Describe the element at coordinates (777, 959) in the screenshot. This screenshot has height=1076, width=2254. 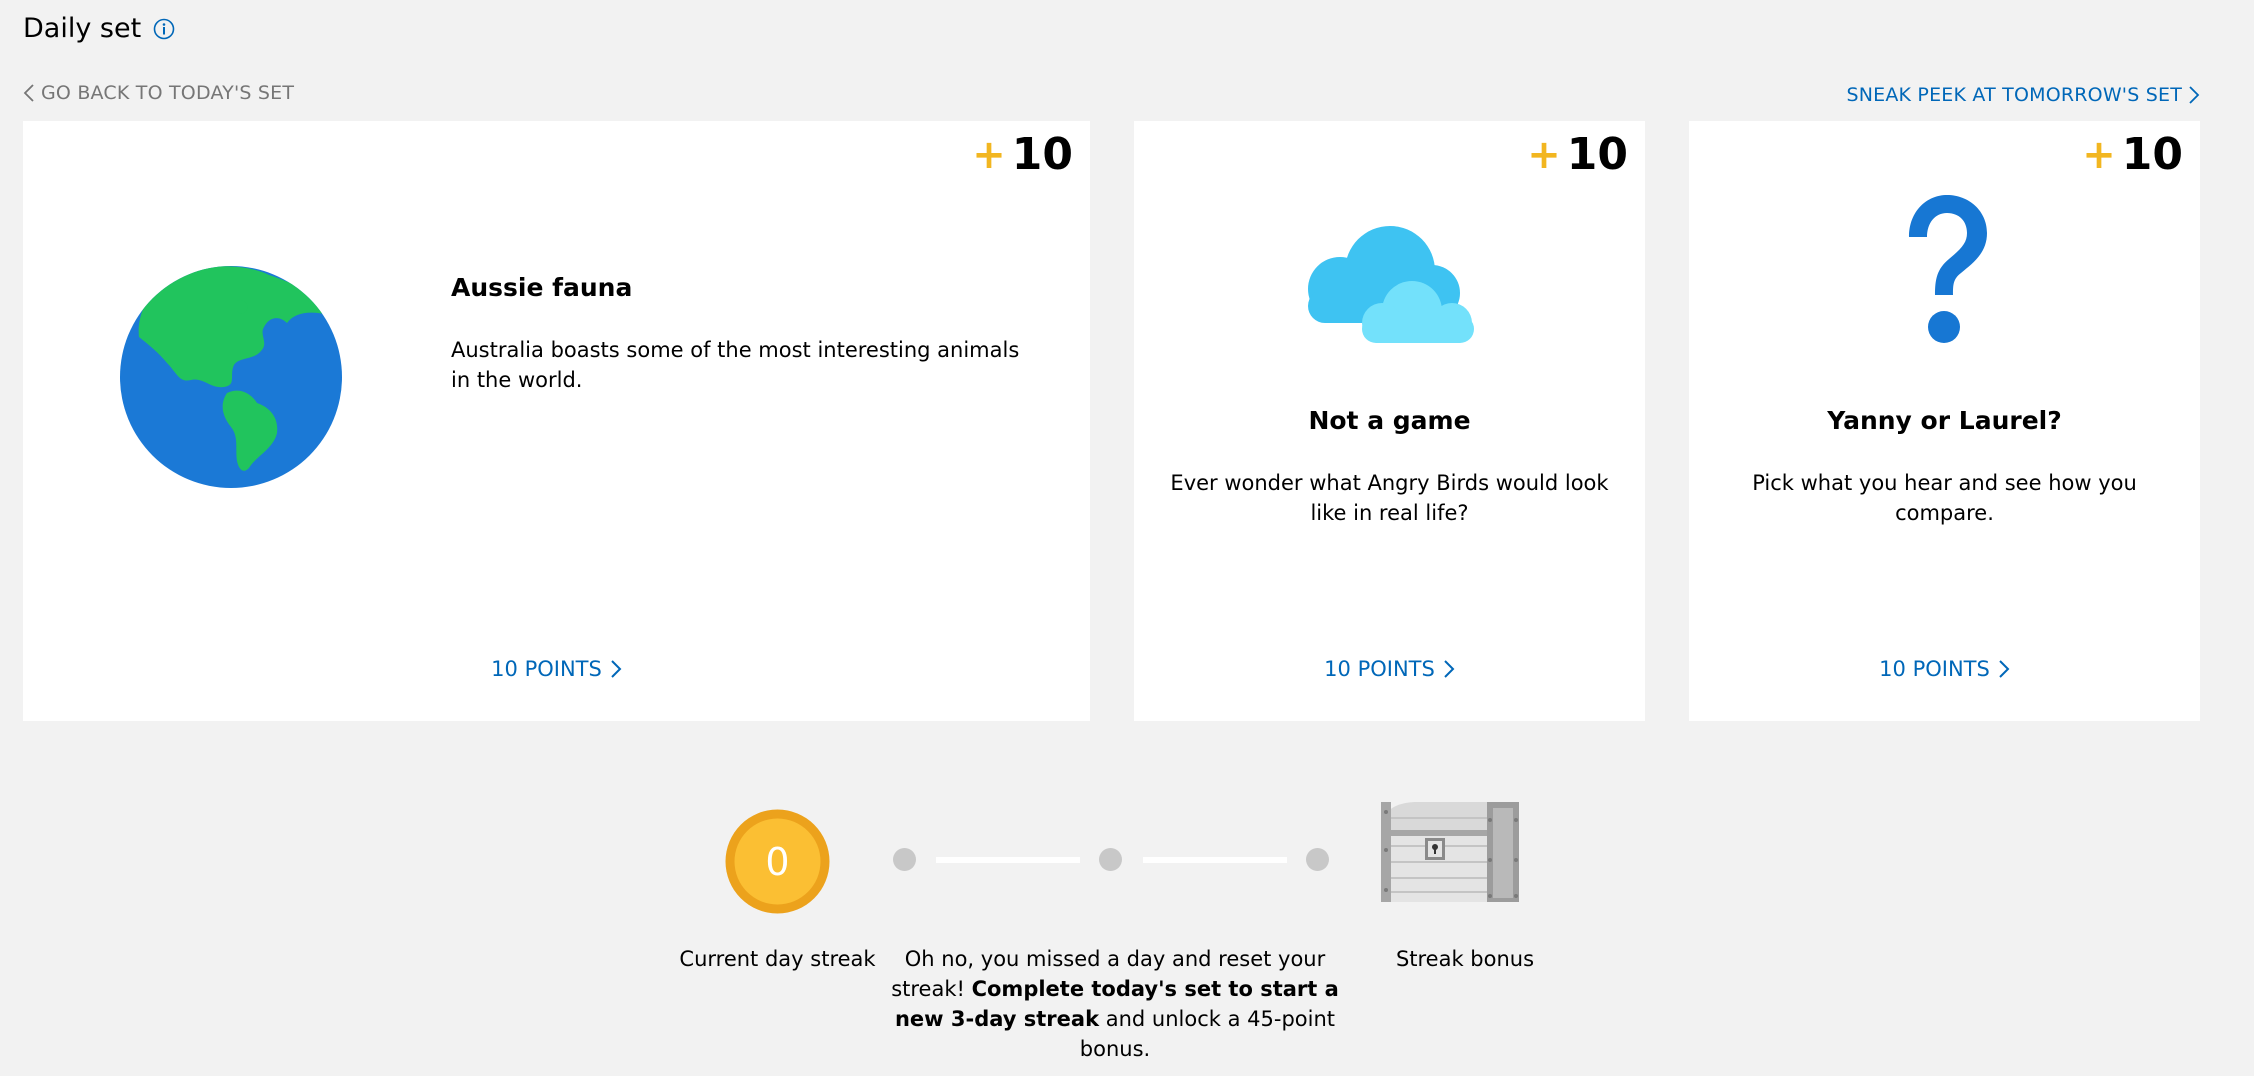
I see `current-streak-label: Current day streak` at that location.